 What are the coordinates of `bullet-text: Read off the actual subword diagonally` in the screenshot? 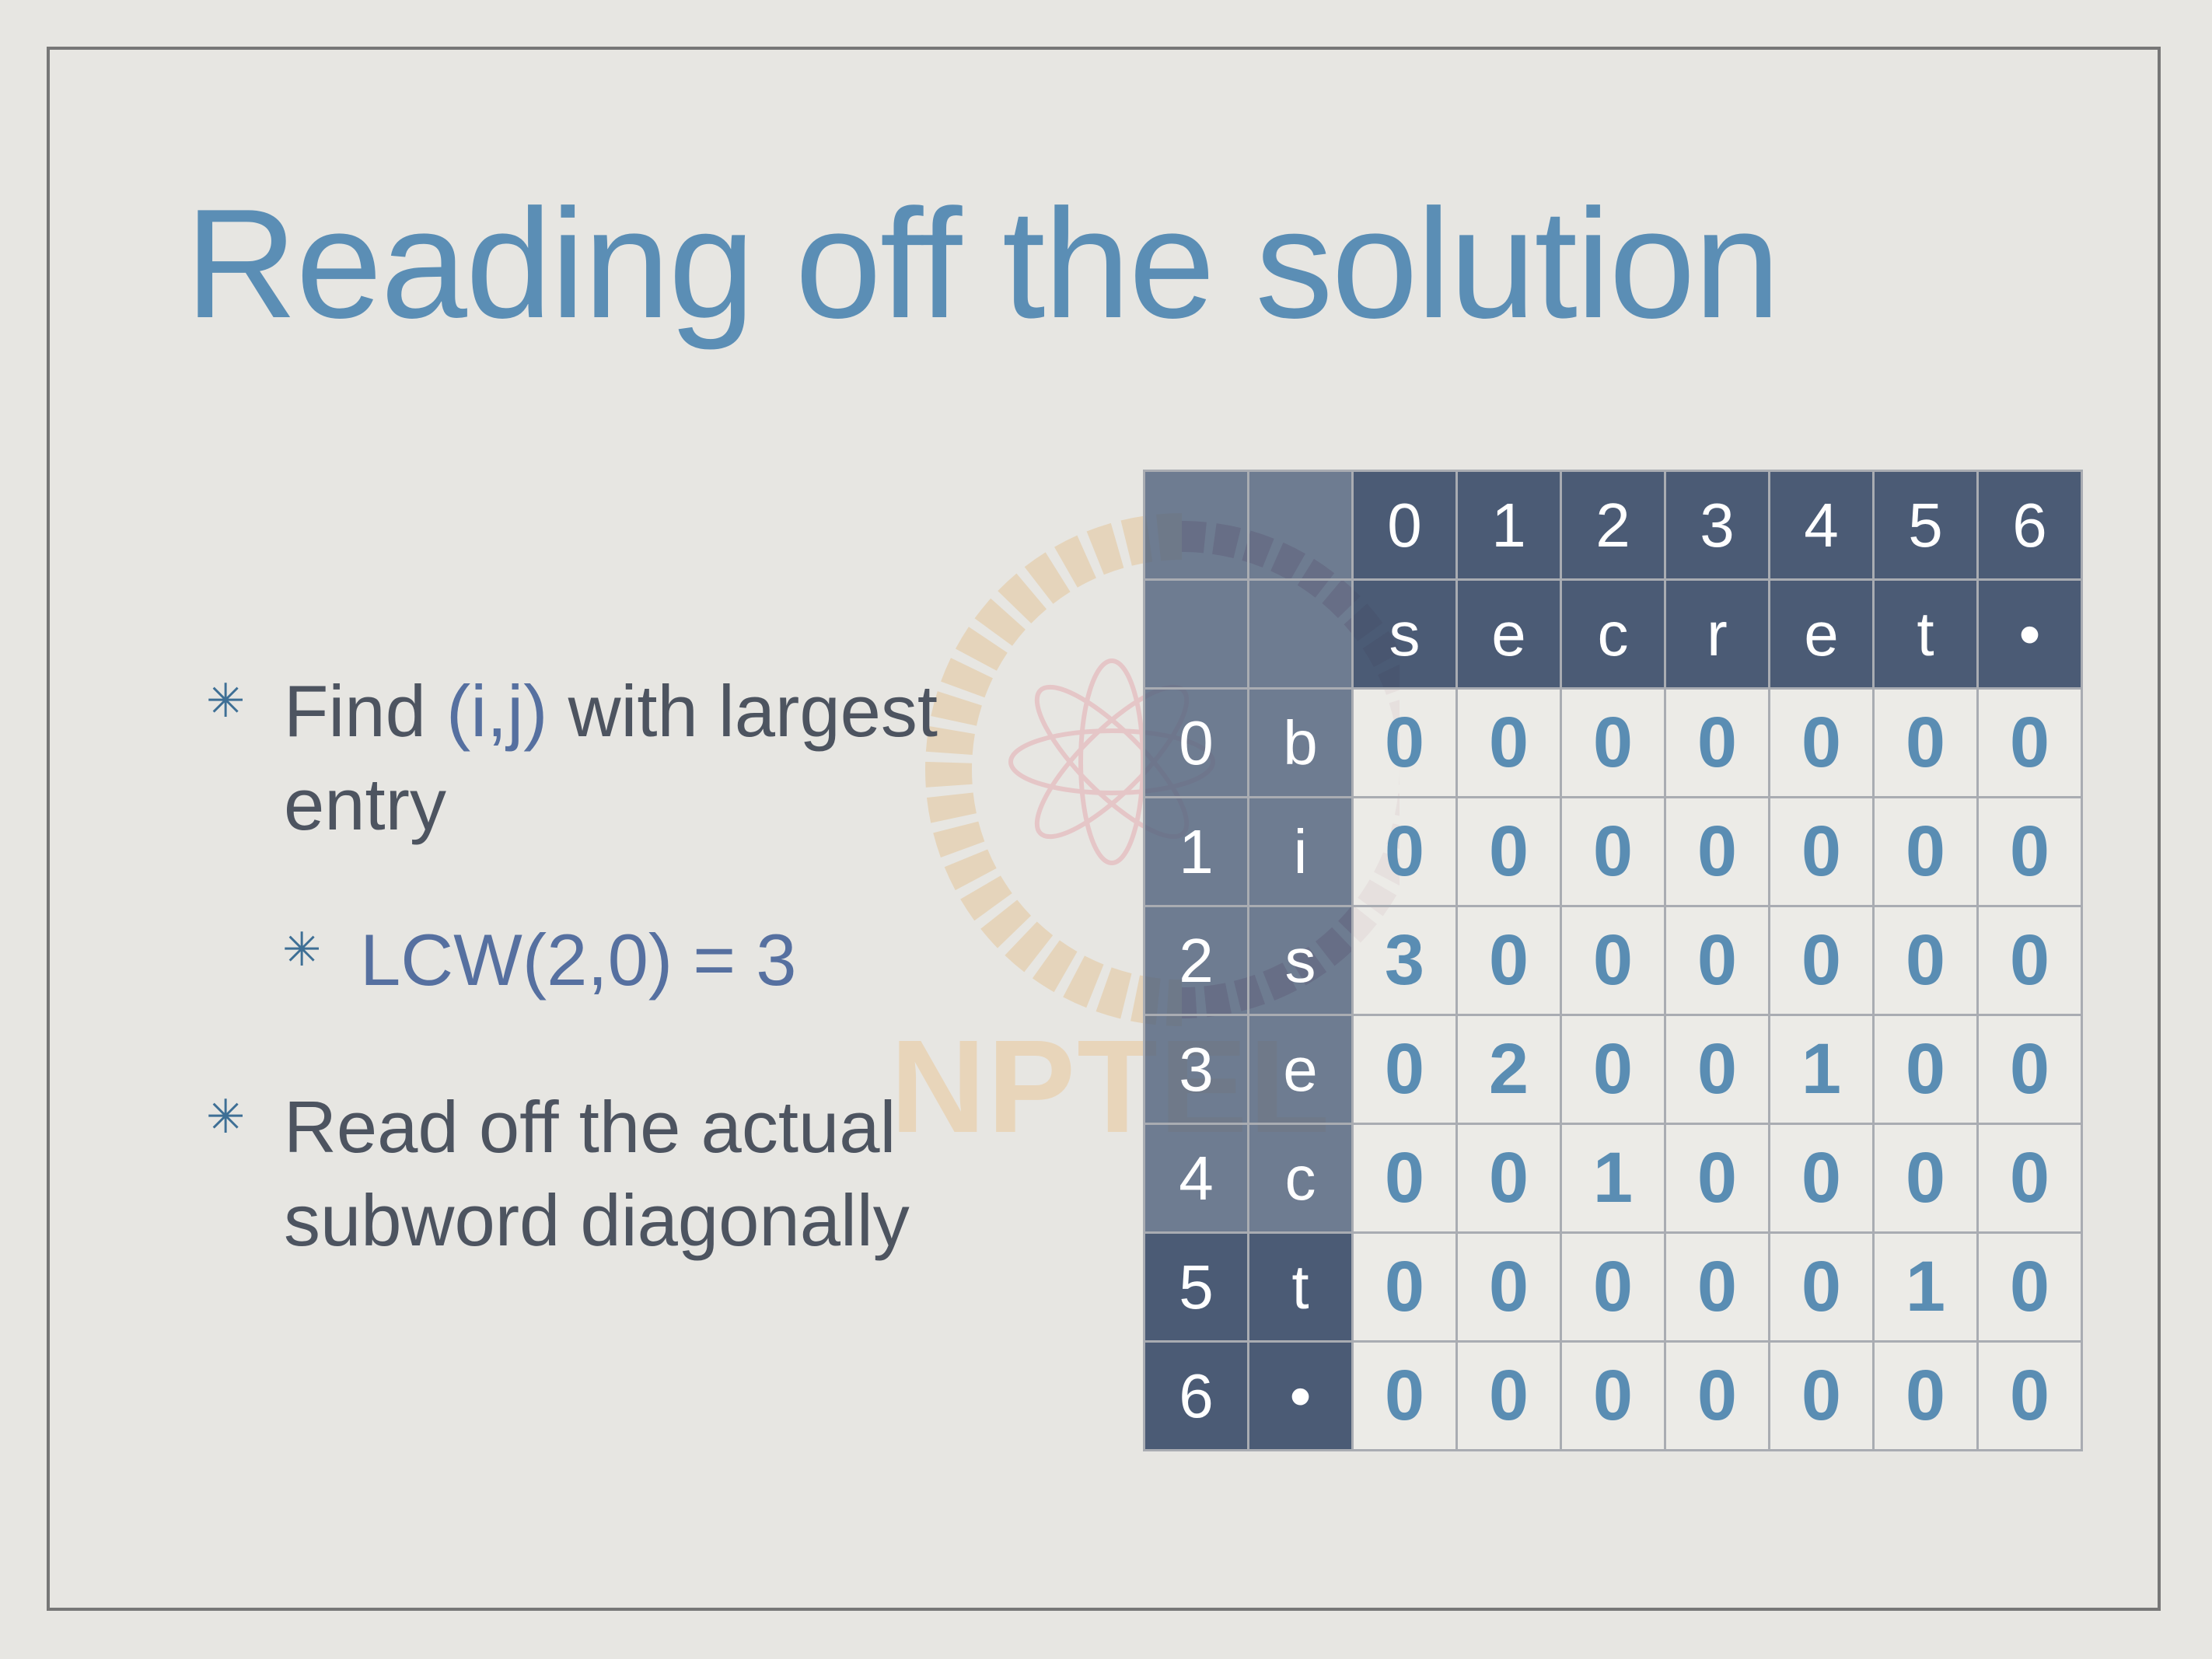 It's located at (597, 1173).